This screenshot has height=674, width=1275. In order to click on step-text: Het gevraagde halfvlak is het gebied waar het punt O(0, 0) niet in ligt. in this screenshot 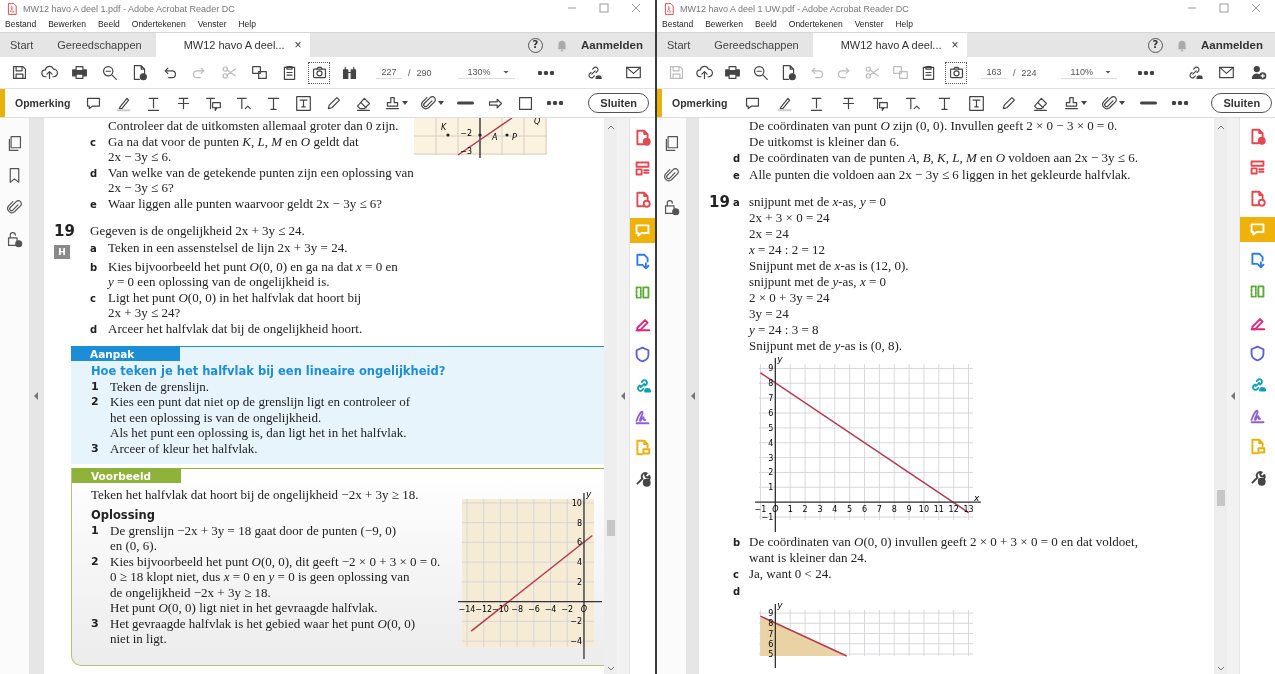, I will do `click(263, 631)`.